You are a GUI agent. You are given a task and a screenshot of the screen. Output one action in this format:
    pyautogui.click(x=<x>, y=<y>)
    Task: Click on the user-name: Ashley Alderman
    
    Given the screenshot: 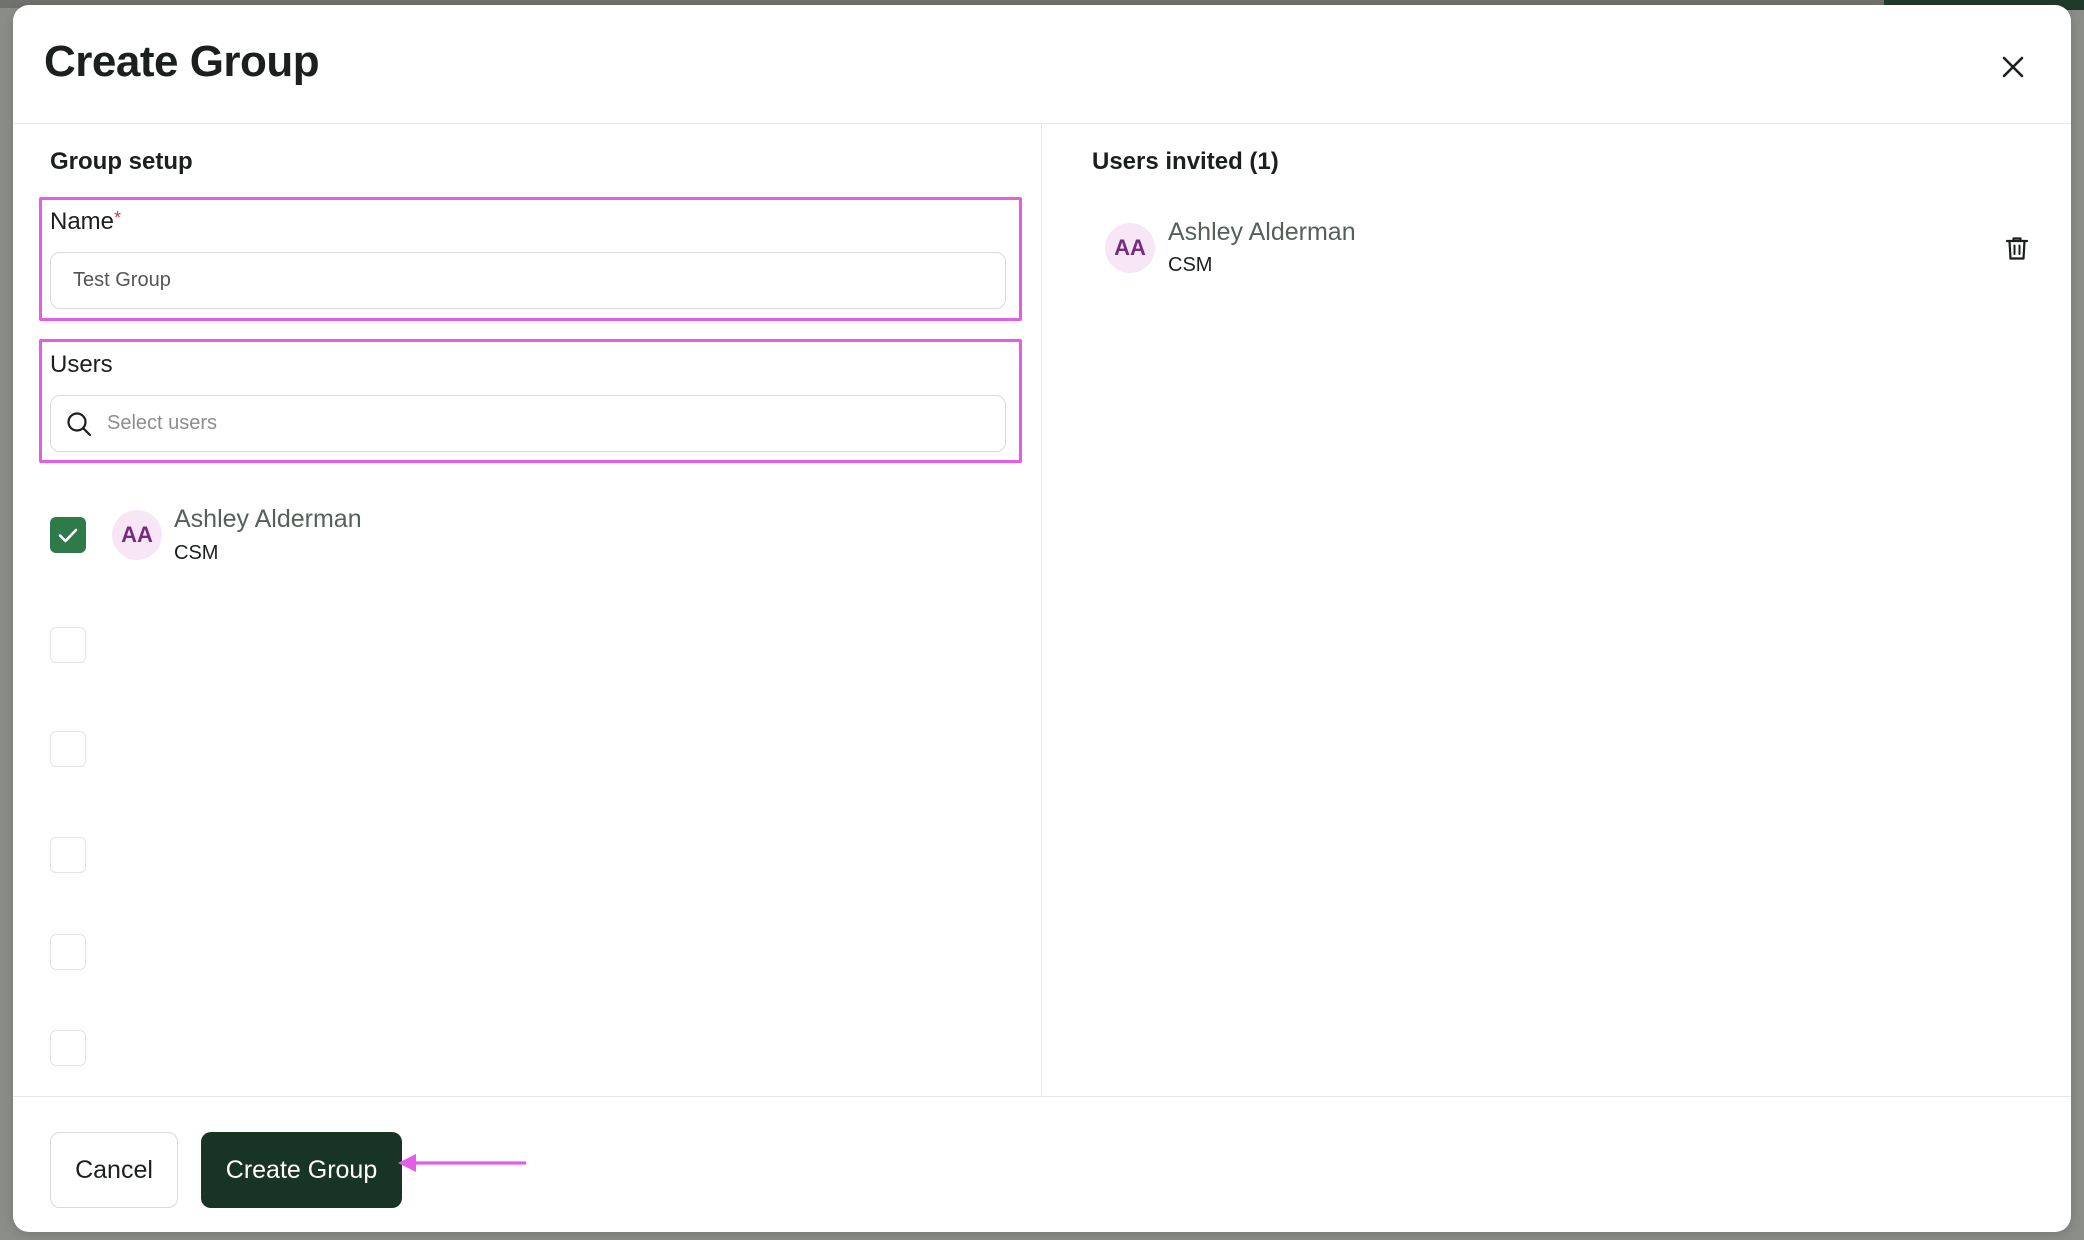 What is the action you would take?
    pyautogui.click(x=268, y=519)
    